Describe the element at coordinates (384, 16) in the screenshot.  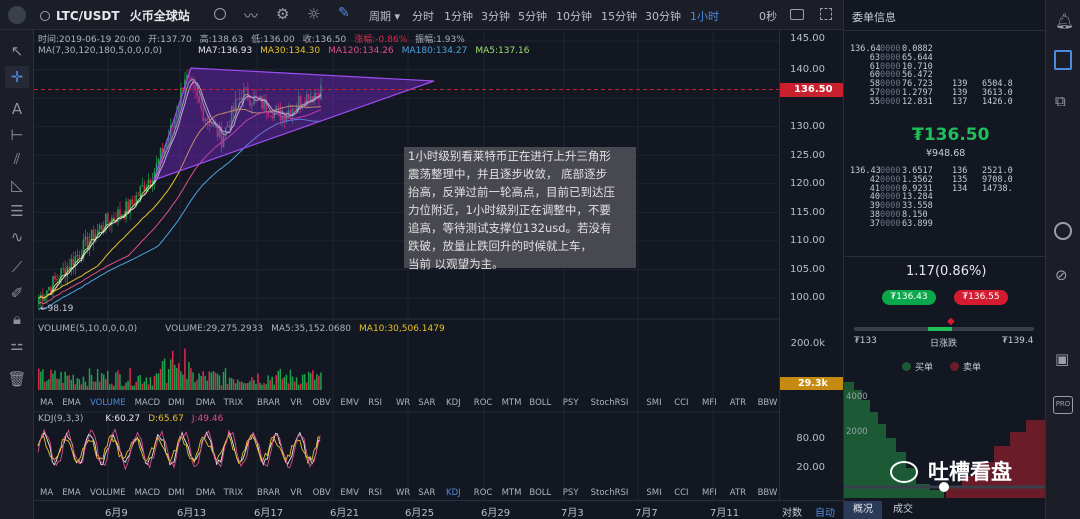
I see `period-dropdown: 周期 ▾` at that location.